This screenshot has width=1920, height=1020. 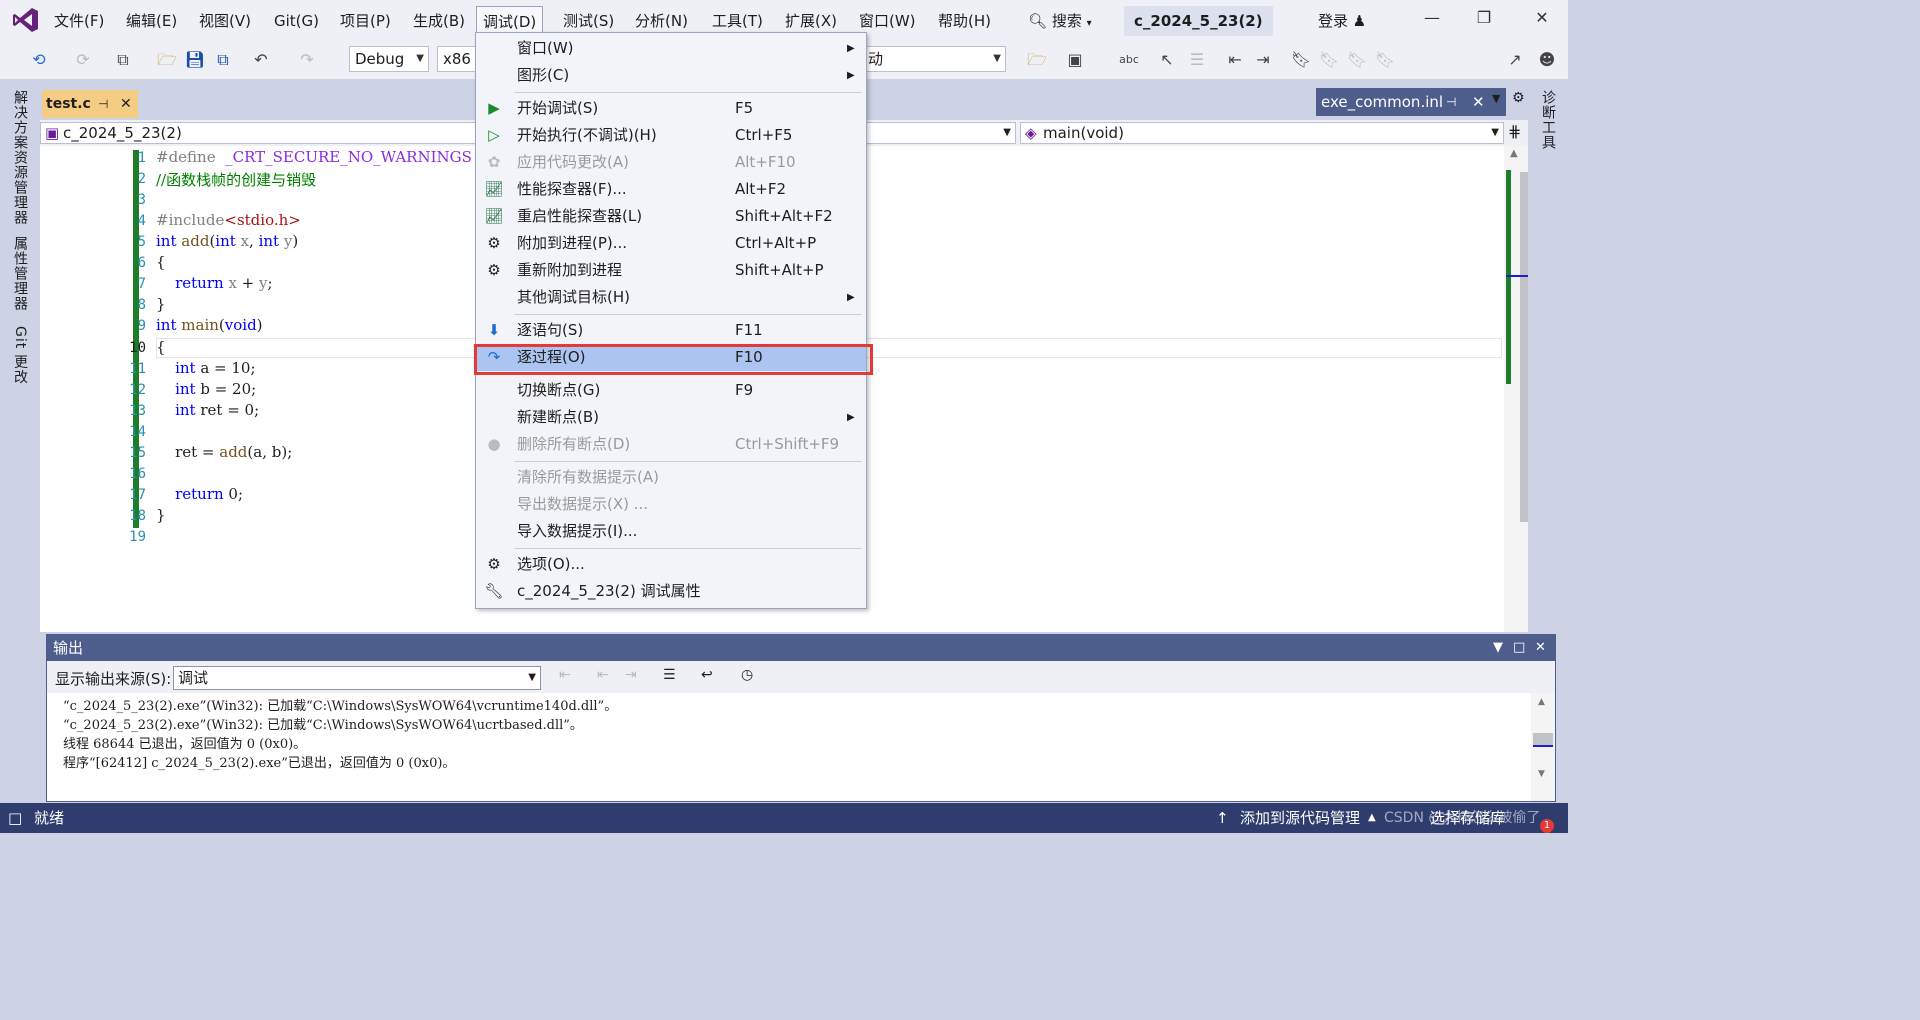 I want to click on feedback-icon: ☻, so click(x=1547, y=60).